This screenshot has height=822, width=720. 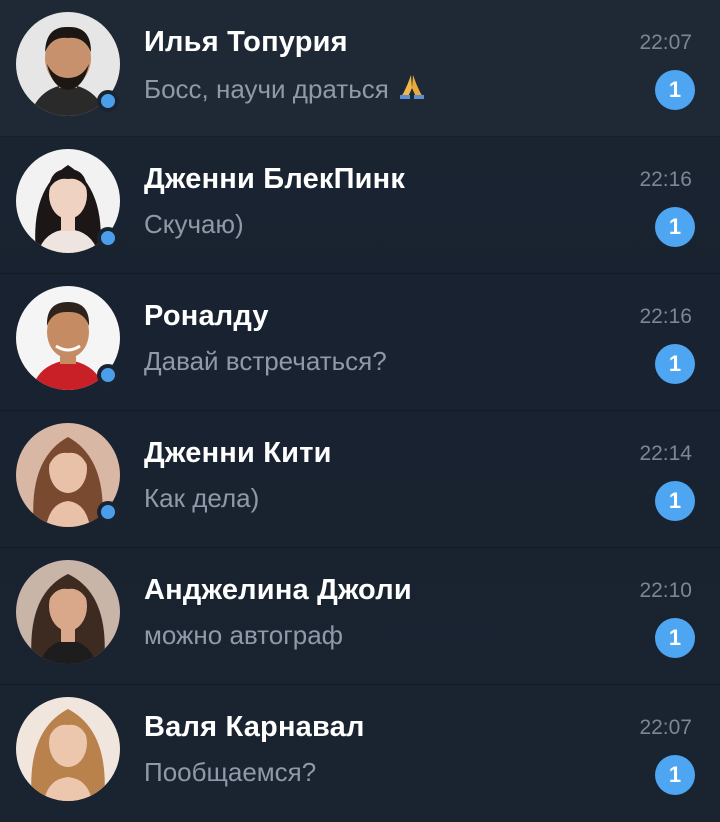 What do you see at coordinates (412, 89) in the screenshot?
I see `pray-icon` at bounding box center [412, 89].